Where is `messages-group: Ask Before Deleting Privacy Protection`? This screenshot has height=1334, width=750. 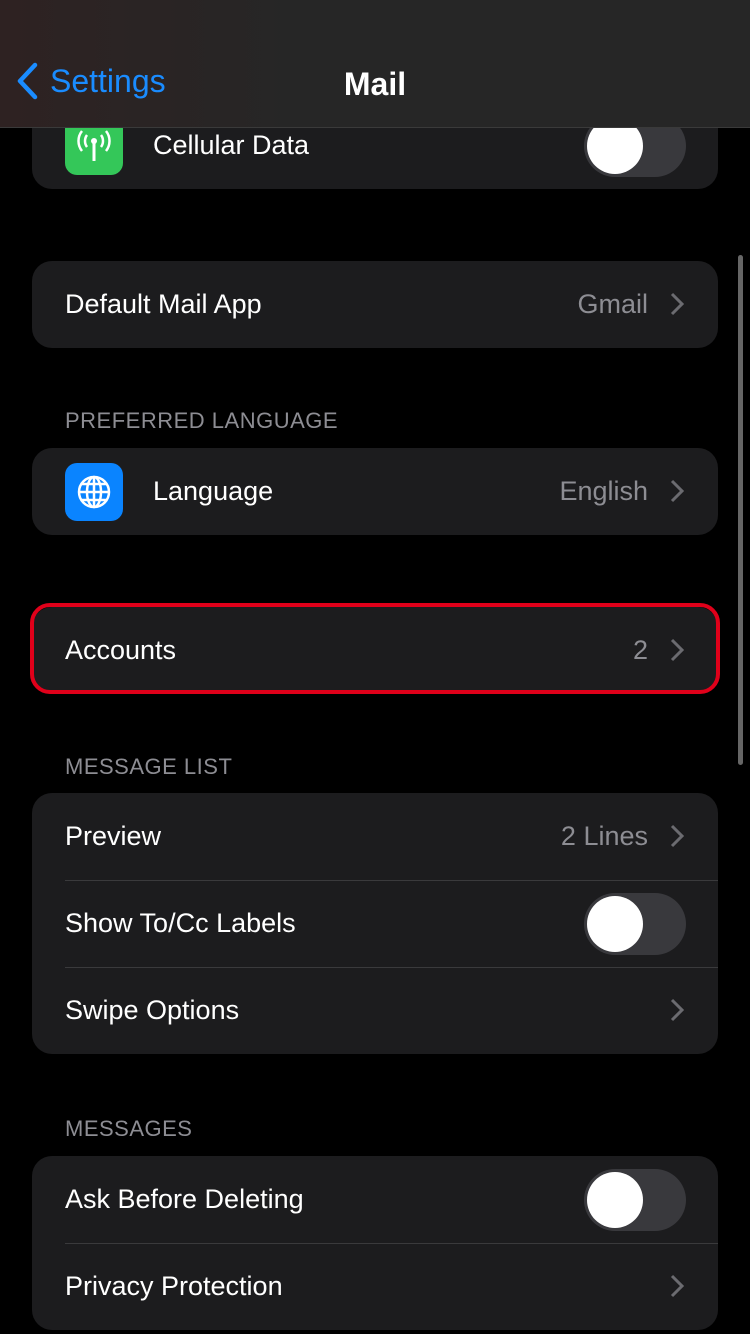
messages-group: Ask Before Deleting Privacy Protection is located at coordinates (375, 1243).